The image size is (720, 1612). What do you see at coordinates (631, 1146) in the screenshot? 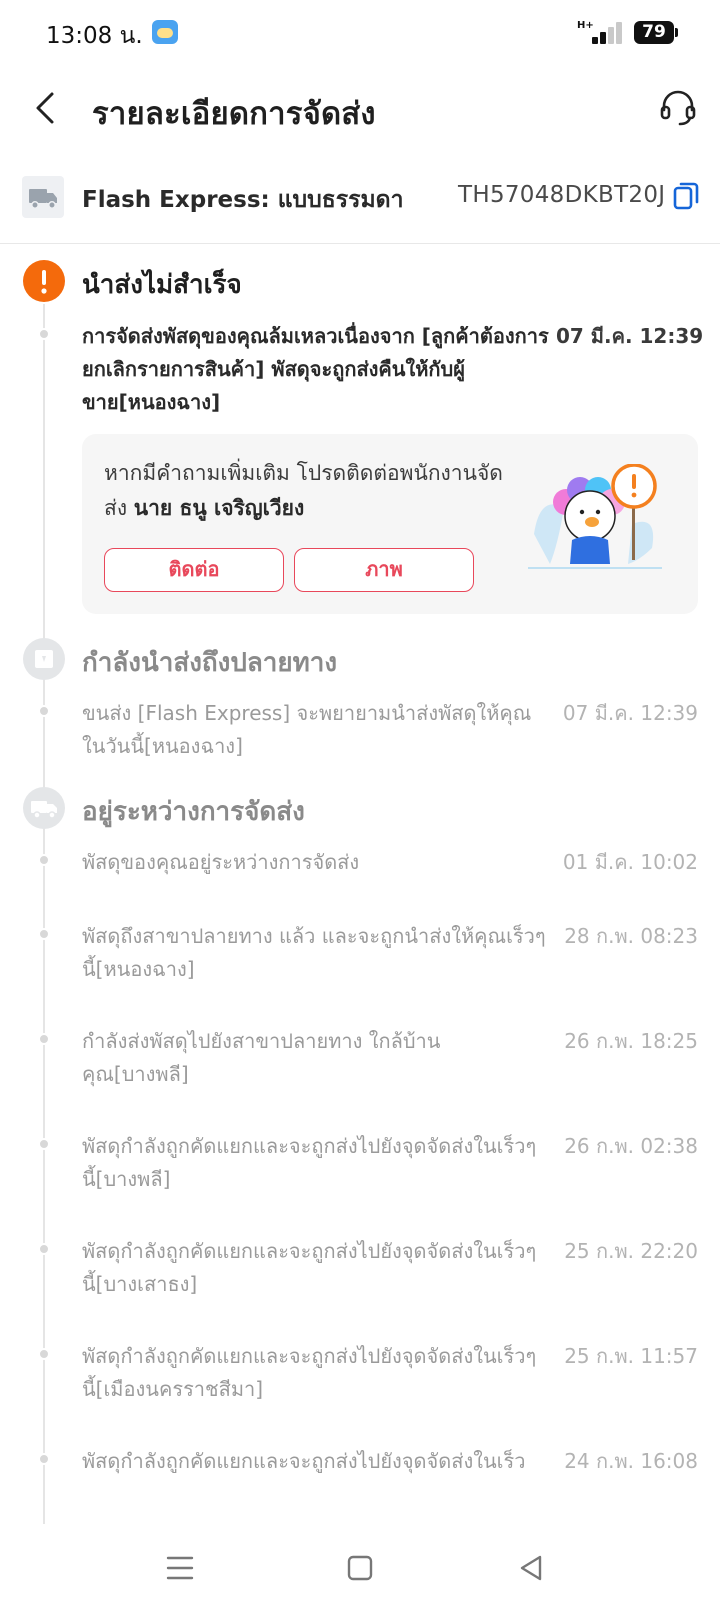
I see `event-time: 26 ก.พ. 02:38` at bounding box center [631, 1146].